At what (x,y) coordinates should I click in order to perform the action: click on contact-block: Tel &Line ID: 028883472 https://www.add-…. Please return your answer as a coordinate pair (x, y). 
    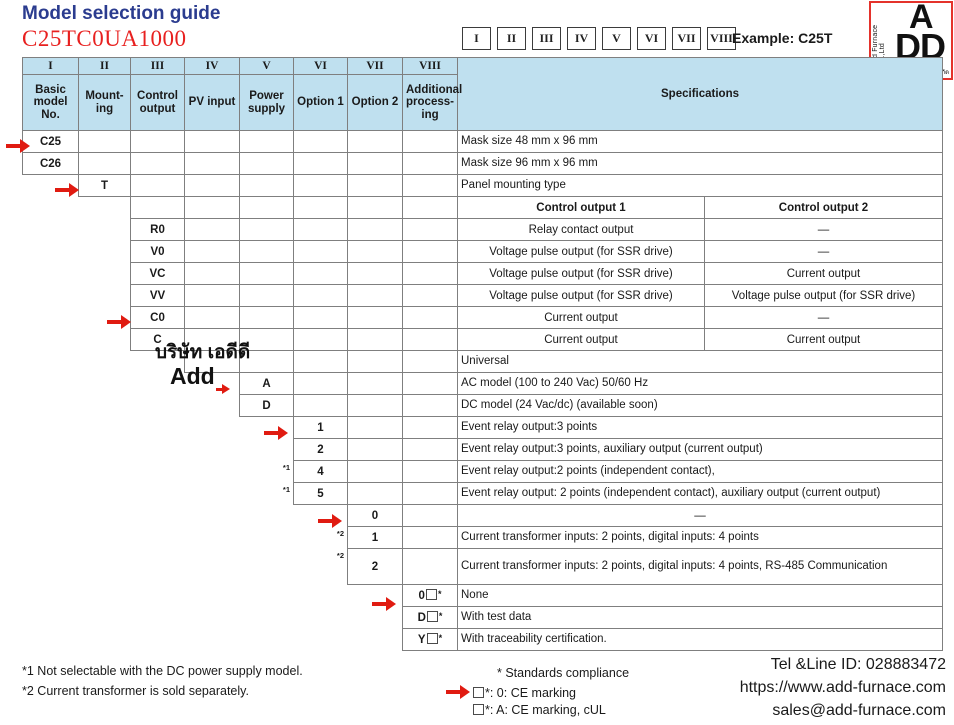
    Looking at the image, I should click on (843, 687).